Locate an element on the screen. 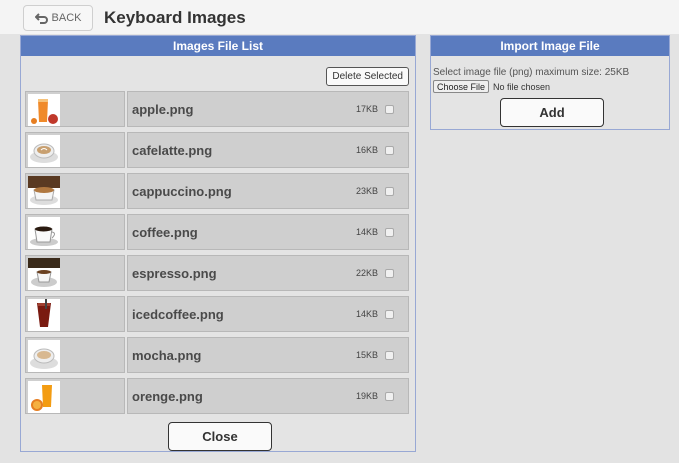 This screenshot has height=463, width=679. file-row: espresso.png 22KB is located at coordinates (217, 273).